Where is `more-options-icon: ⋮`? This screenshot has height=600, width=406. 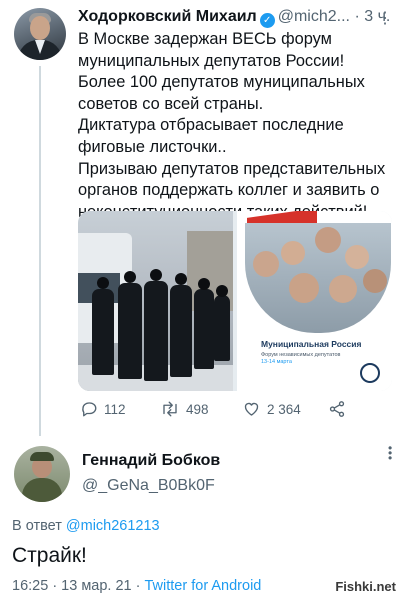 more-options-icon: ⋮ is located at coordinates (385, 18).